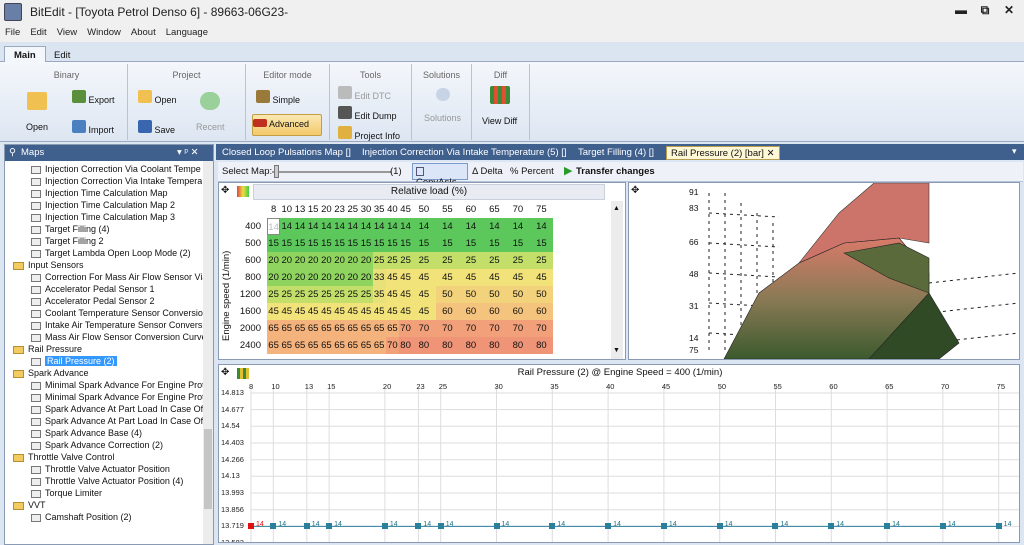  What do you see at coordinates (86, 433) in the screenshot?
I see `tree-item: Spark Advance Base (4)` at bounding box center [86, 433].